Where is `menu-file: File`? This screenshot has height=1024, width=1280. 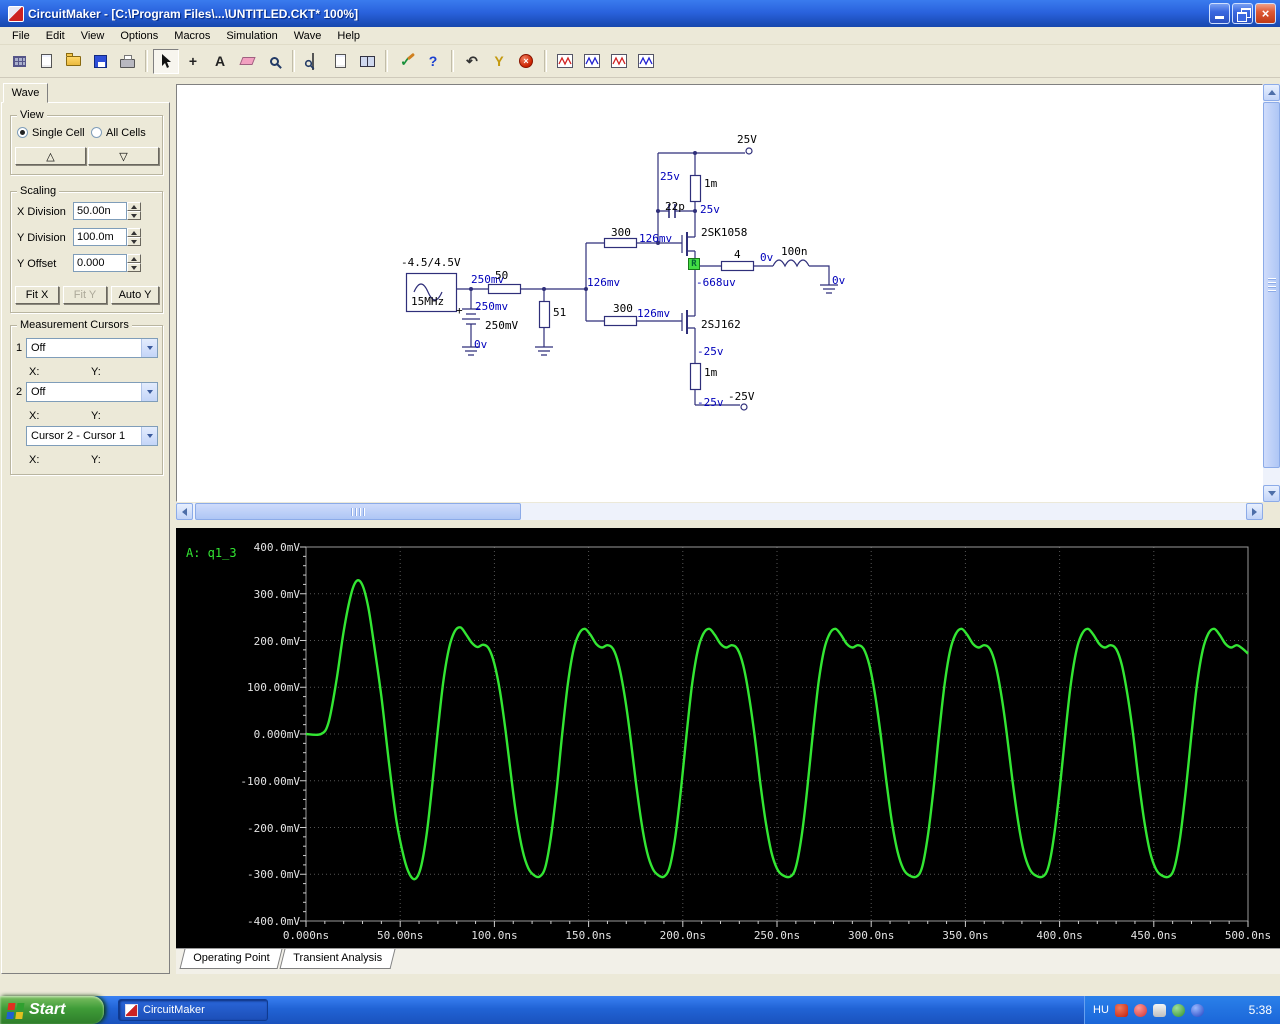
menu-file: File is located at coordinates (21, 36).